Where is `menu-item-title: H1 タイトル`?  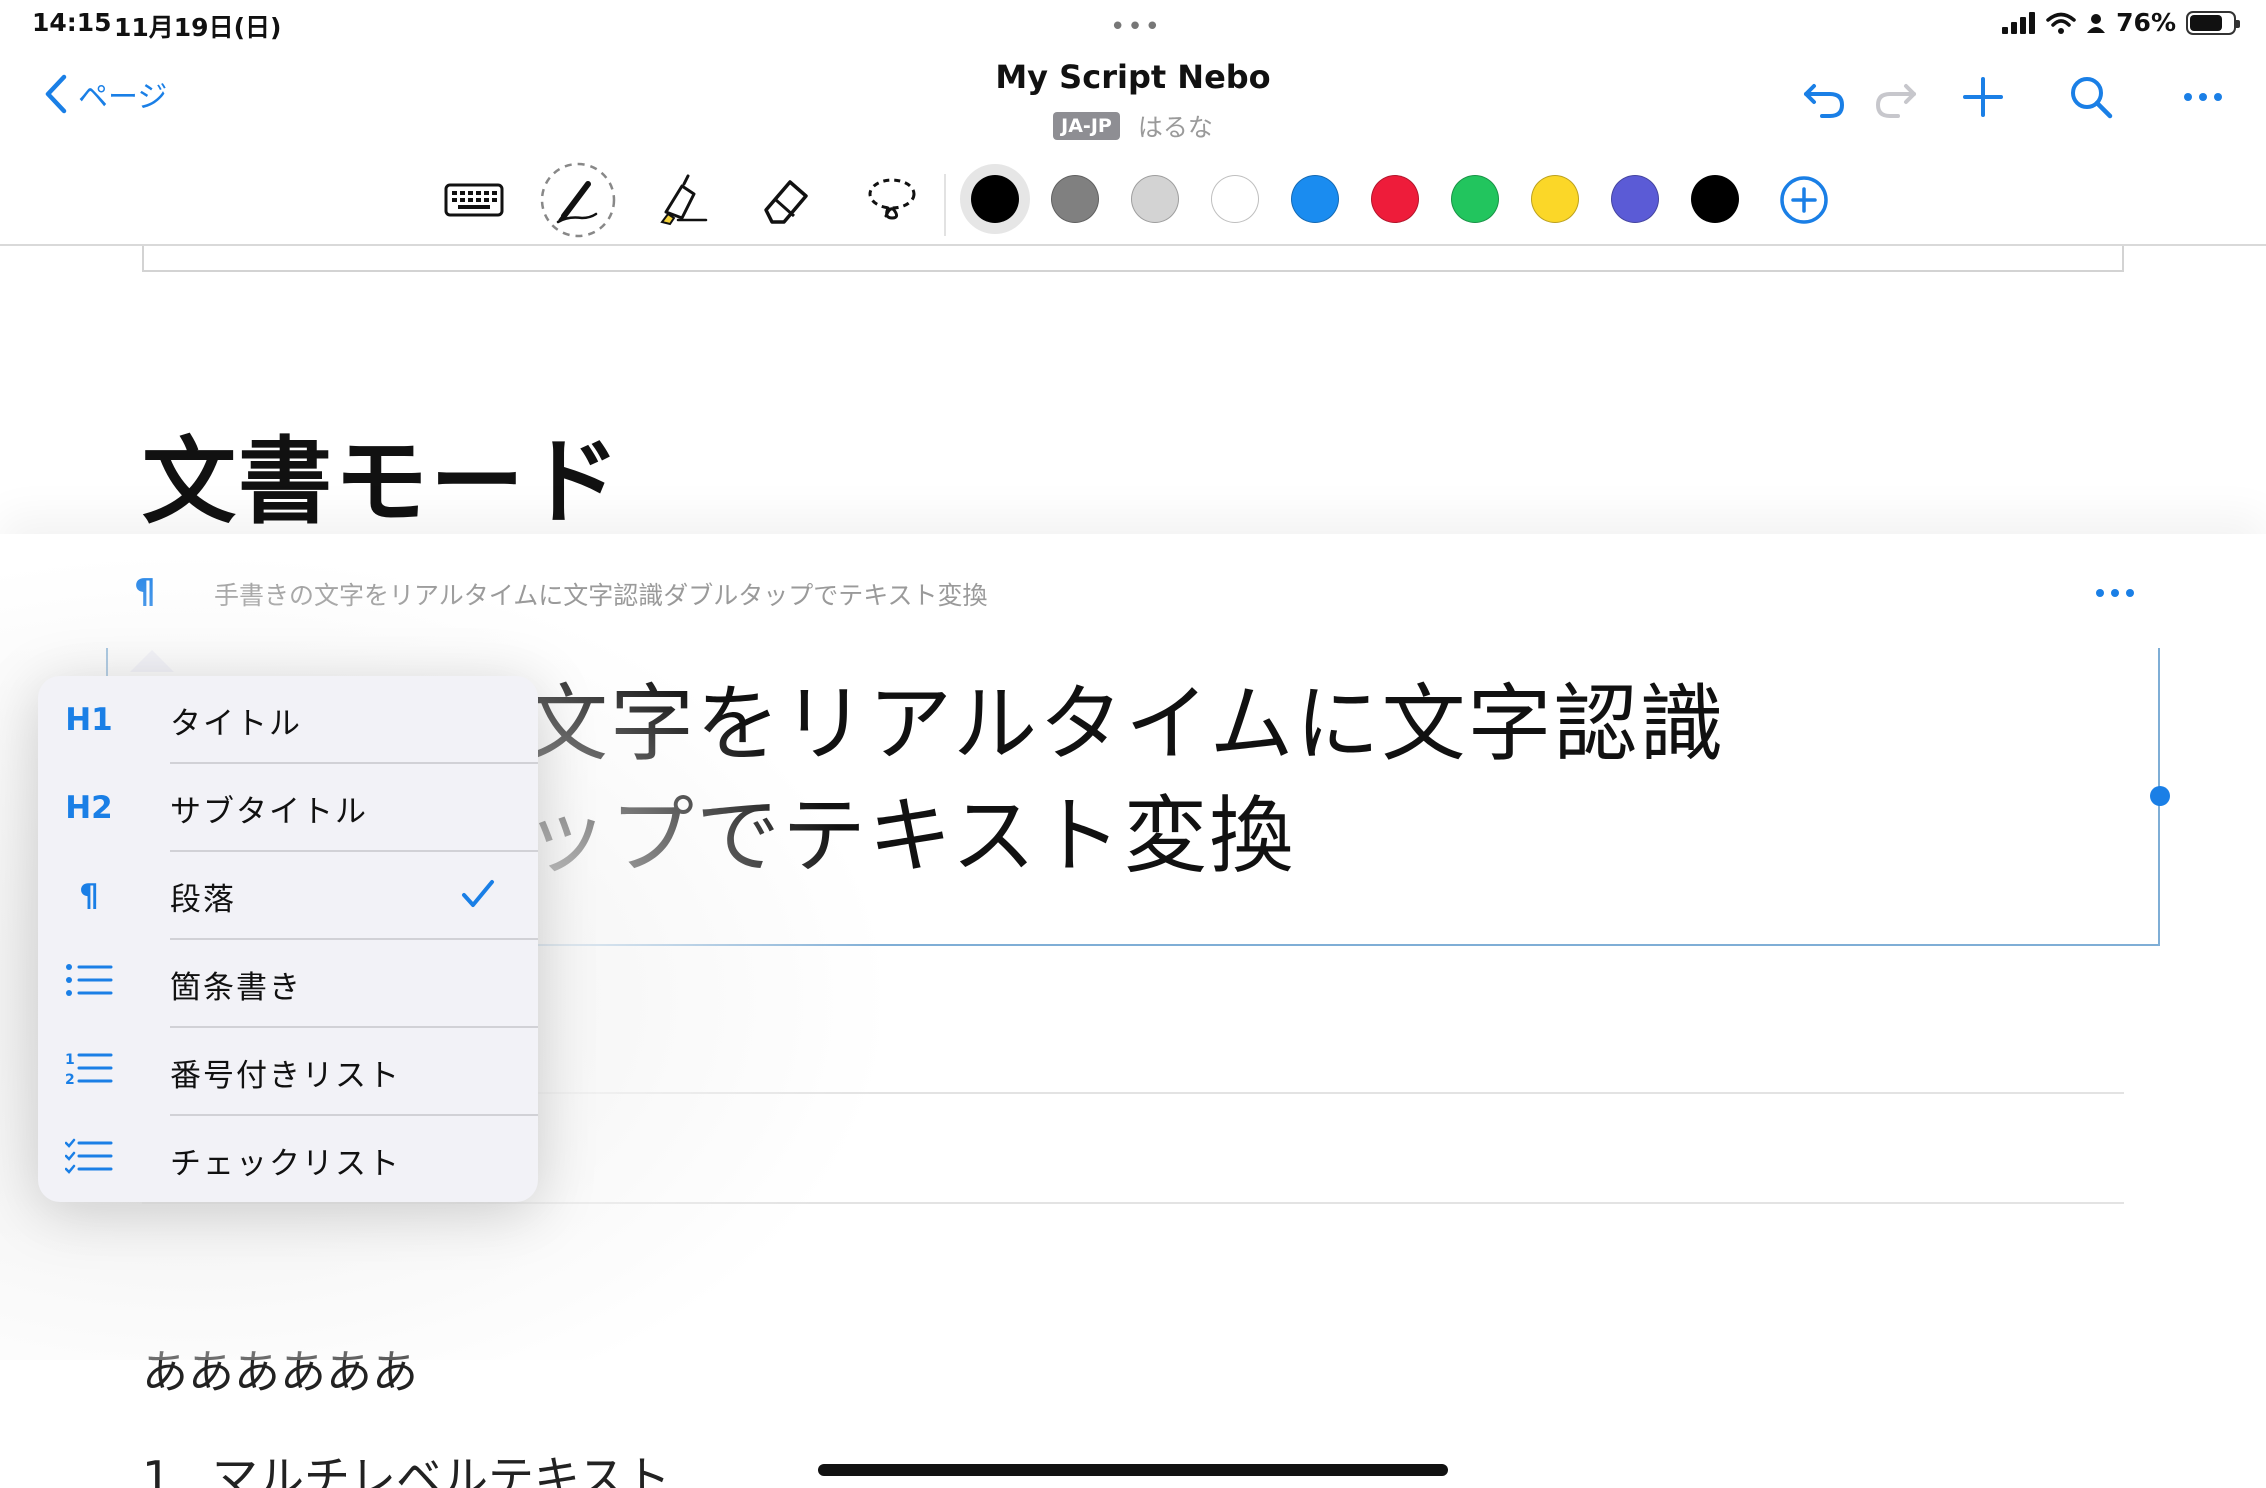 menu-item-title: H1 タイトル is located at coordinates (288, 720).